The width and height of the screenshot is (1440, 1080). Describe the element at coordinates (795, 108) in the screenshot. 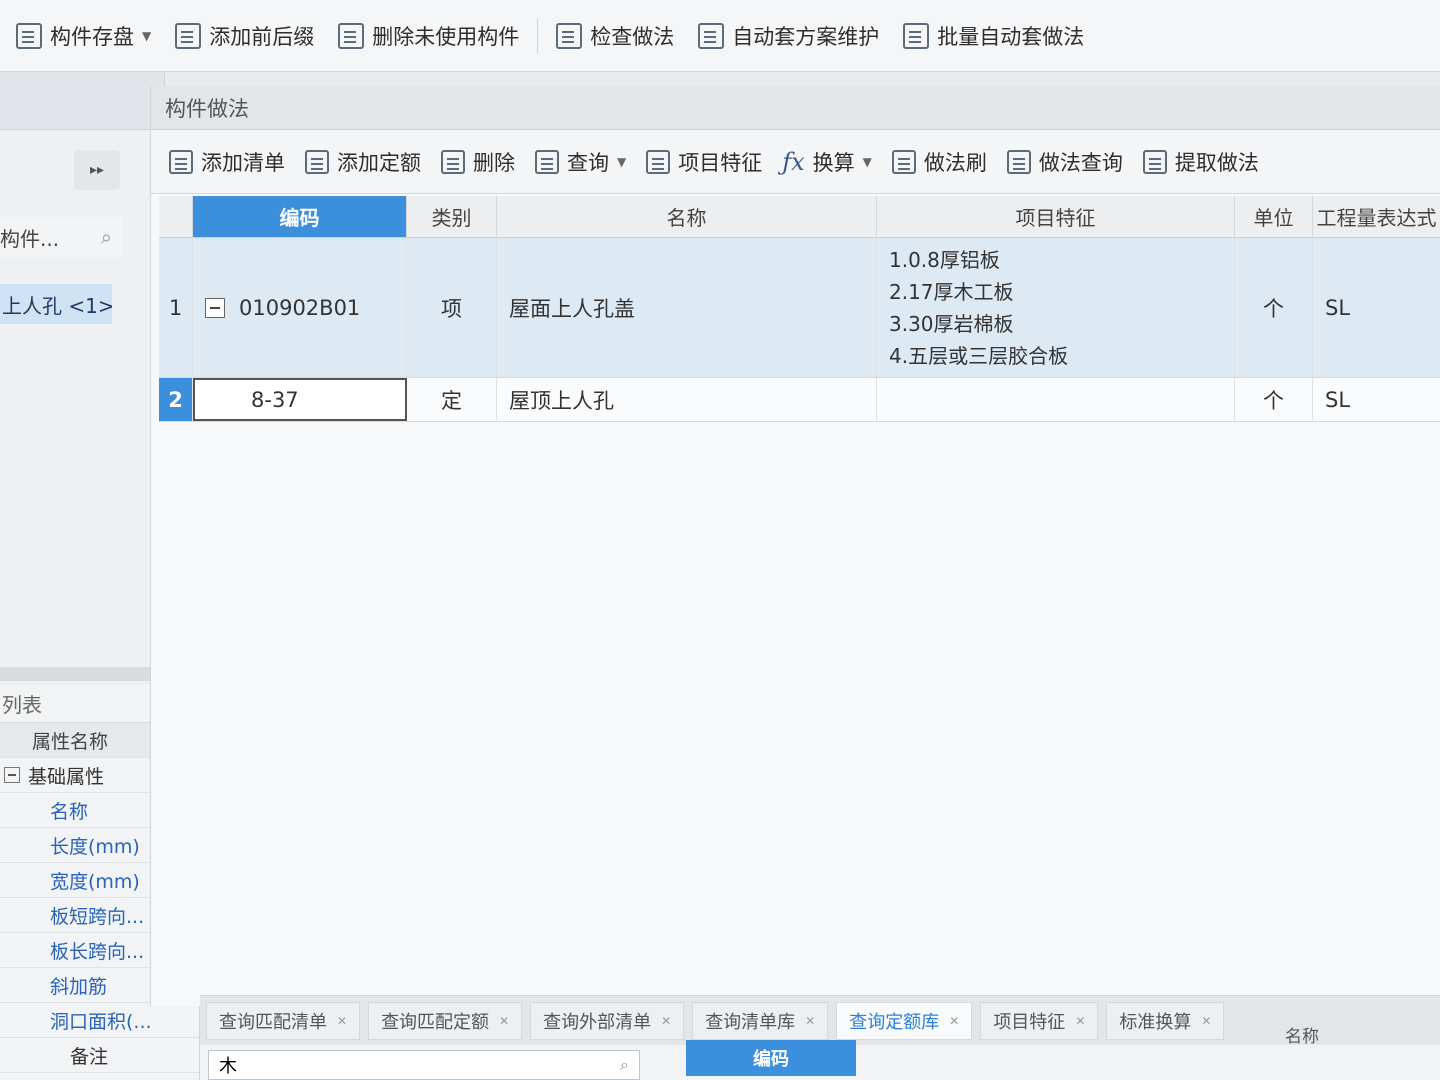

I see `panel-title: 构件做法` at that location.